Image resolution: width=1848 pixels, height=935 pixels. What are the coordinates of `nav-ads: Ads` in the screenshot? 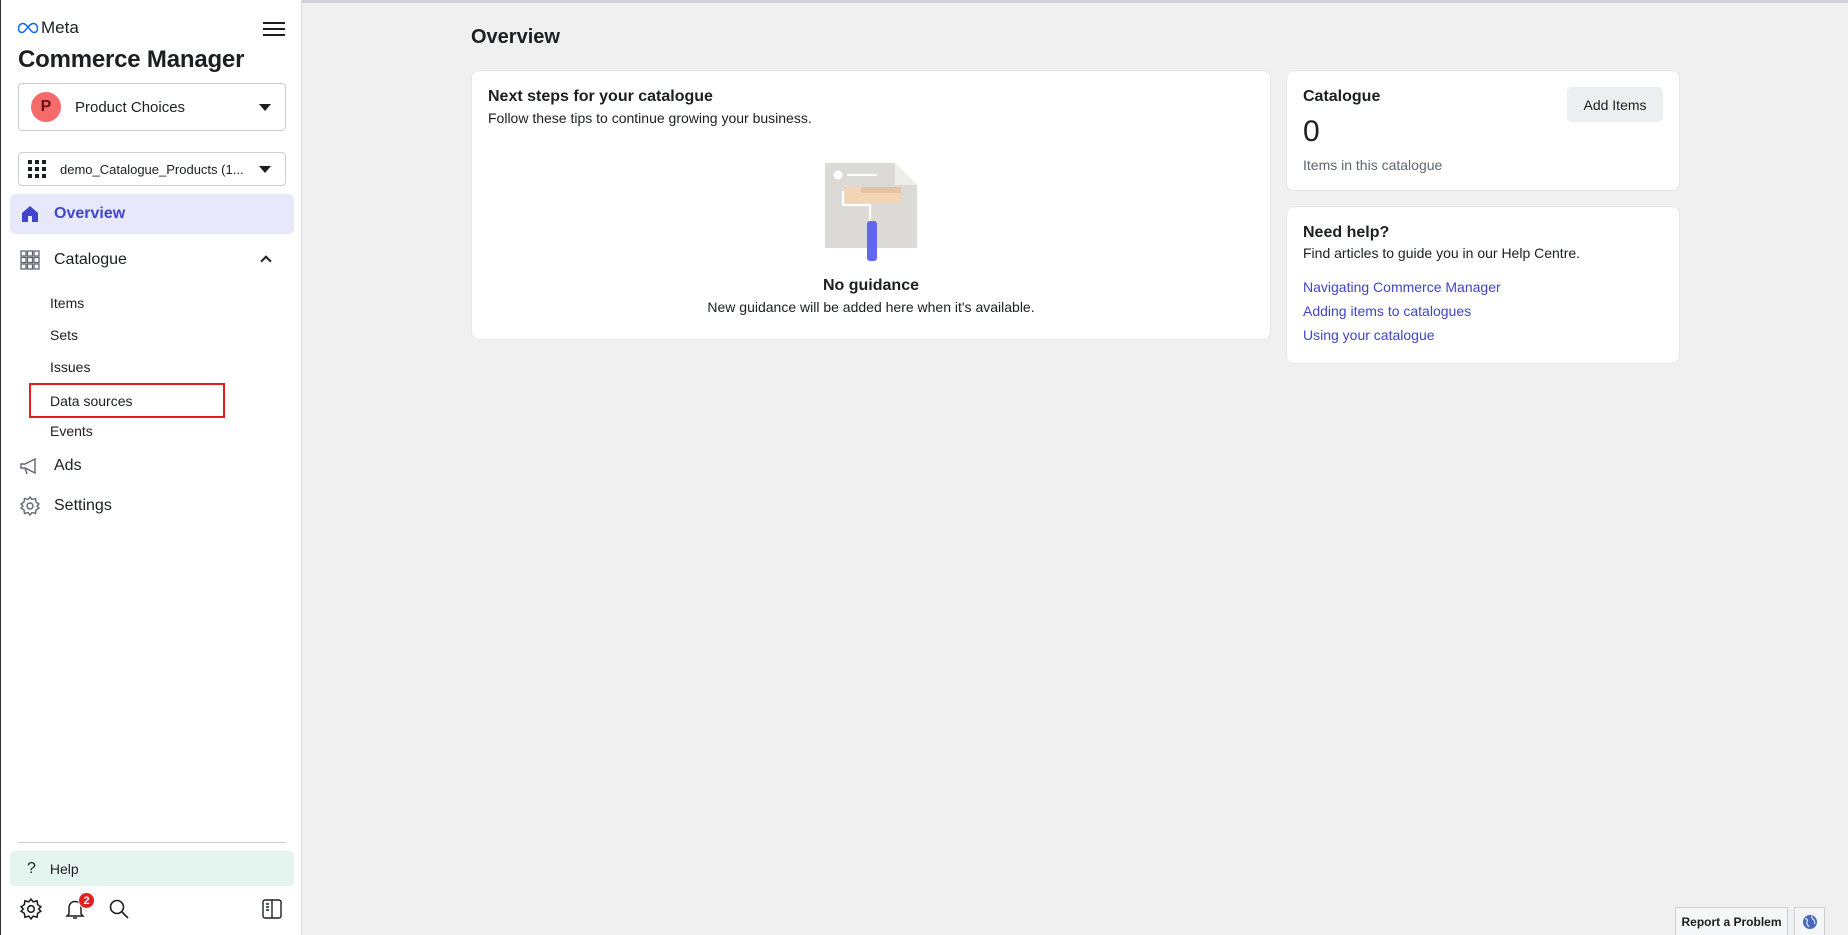 It's located at (152, 466).